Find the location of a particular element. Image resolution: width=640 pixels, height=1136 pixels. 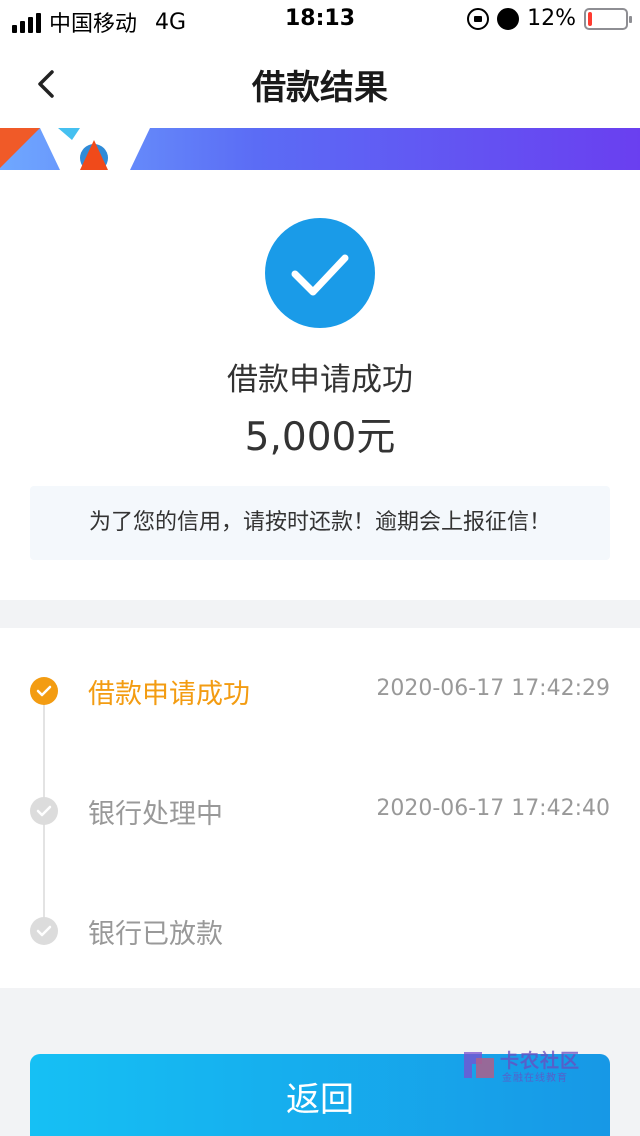

timeline-step: 银行处理中 2020-06-17 17:42:40 is located at coordinates (320, 810).